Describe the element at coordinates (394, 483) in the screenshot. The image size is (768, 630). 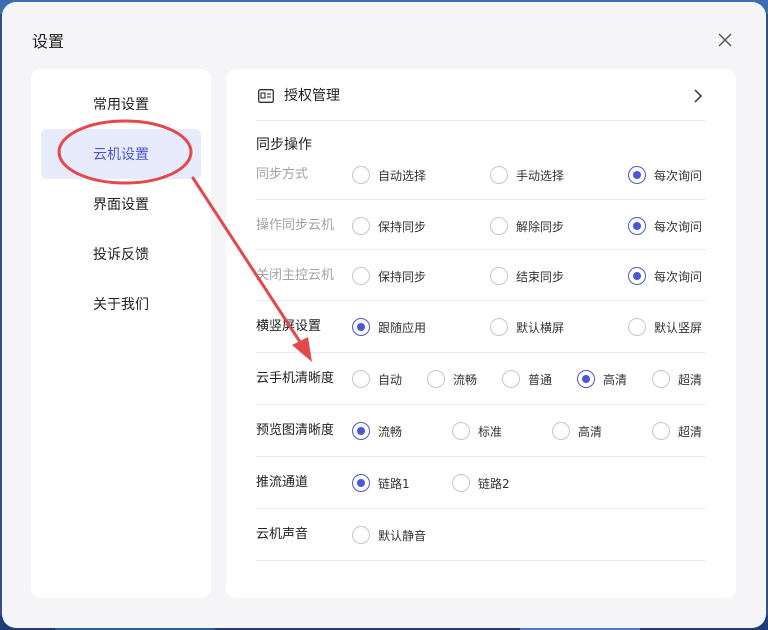
I see `radio-option-label: 链路1` at that location.